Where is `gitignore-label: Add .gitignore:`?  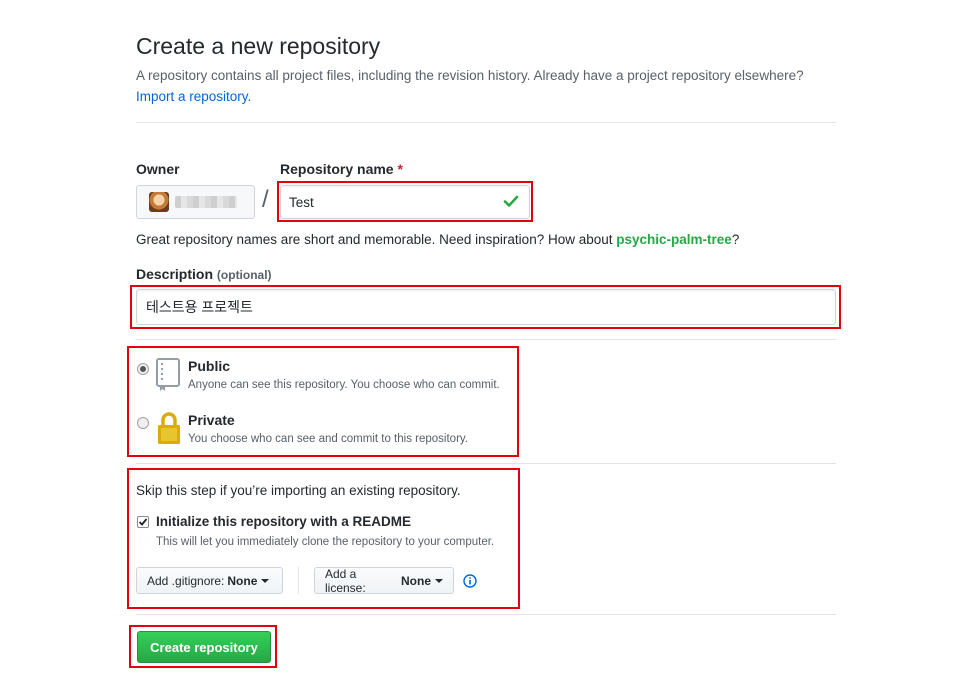 gitignore-label: Add .gitignore: is located at coordinates (186, 580).